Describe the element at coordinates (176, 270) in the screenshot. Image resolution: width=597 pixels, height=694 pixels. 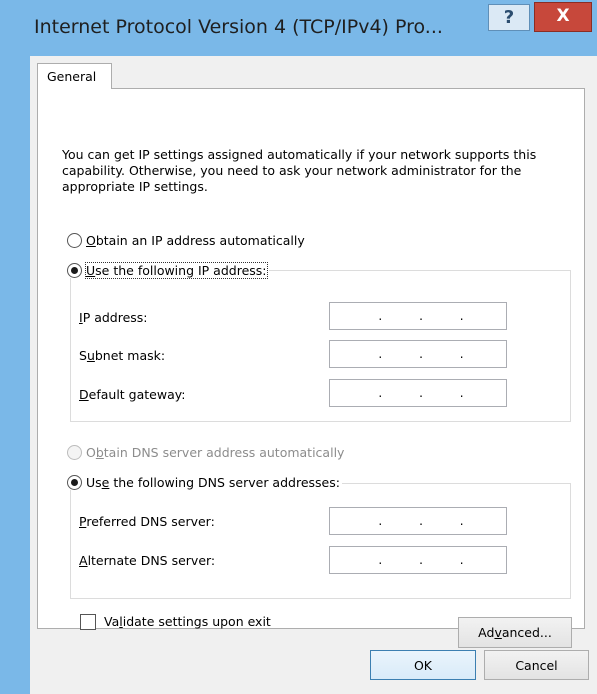
I see `radio-use-following-ip-label: Use the following IP address:` at that location.